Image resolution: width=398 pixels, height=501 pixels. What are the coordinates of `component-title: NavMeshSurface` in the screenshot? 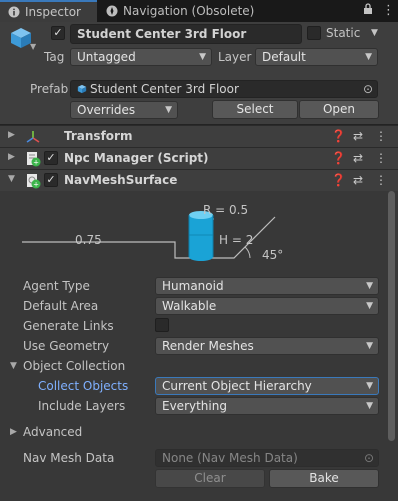 It's located at (121, 180).